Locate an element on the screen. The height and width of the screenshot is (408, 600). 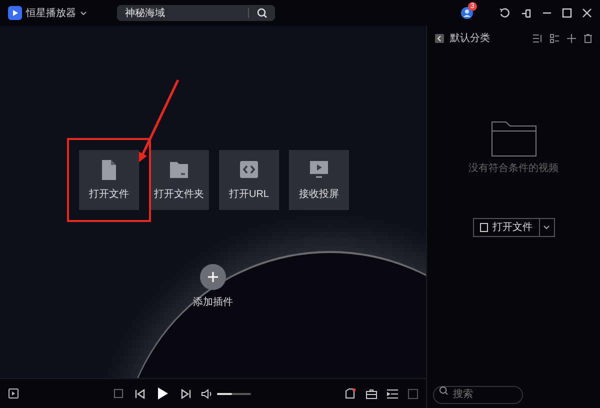
close-icon is located at coordinates (587, 13).